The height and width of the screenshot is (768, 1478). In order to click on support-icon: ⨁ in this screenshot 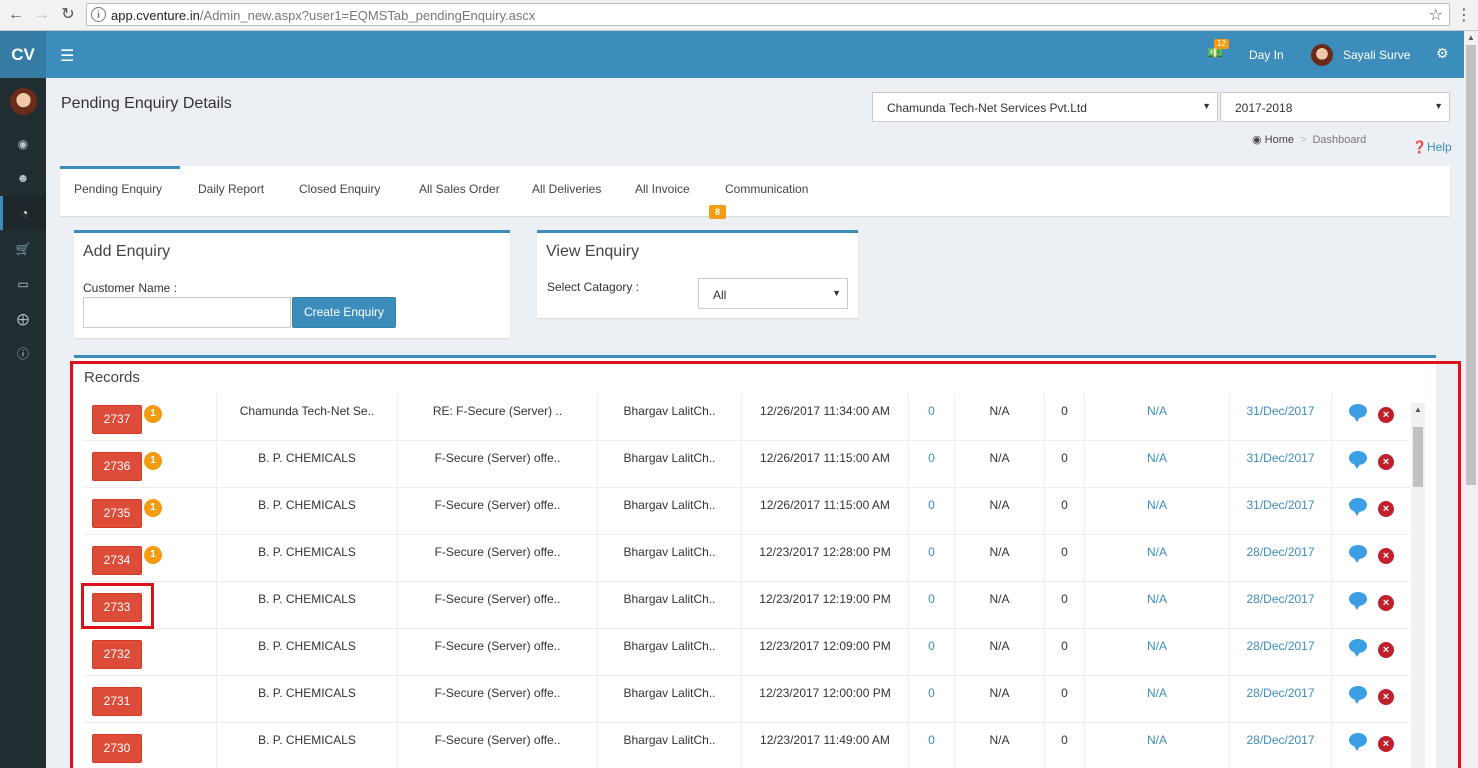, I will do `click(23, 319)`.